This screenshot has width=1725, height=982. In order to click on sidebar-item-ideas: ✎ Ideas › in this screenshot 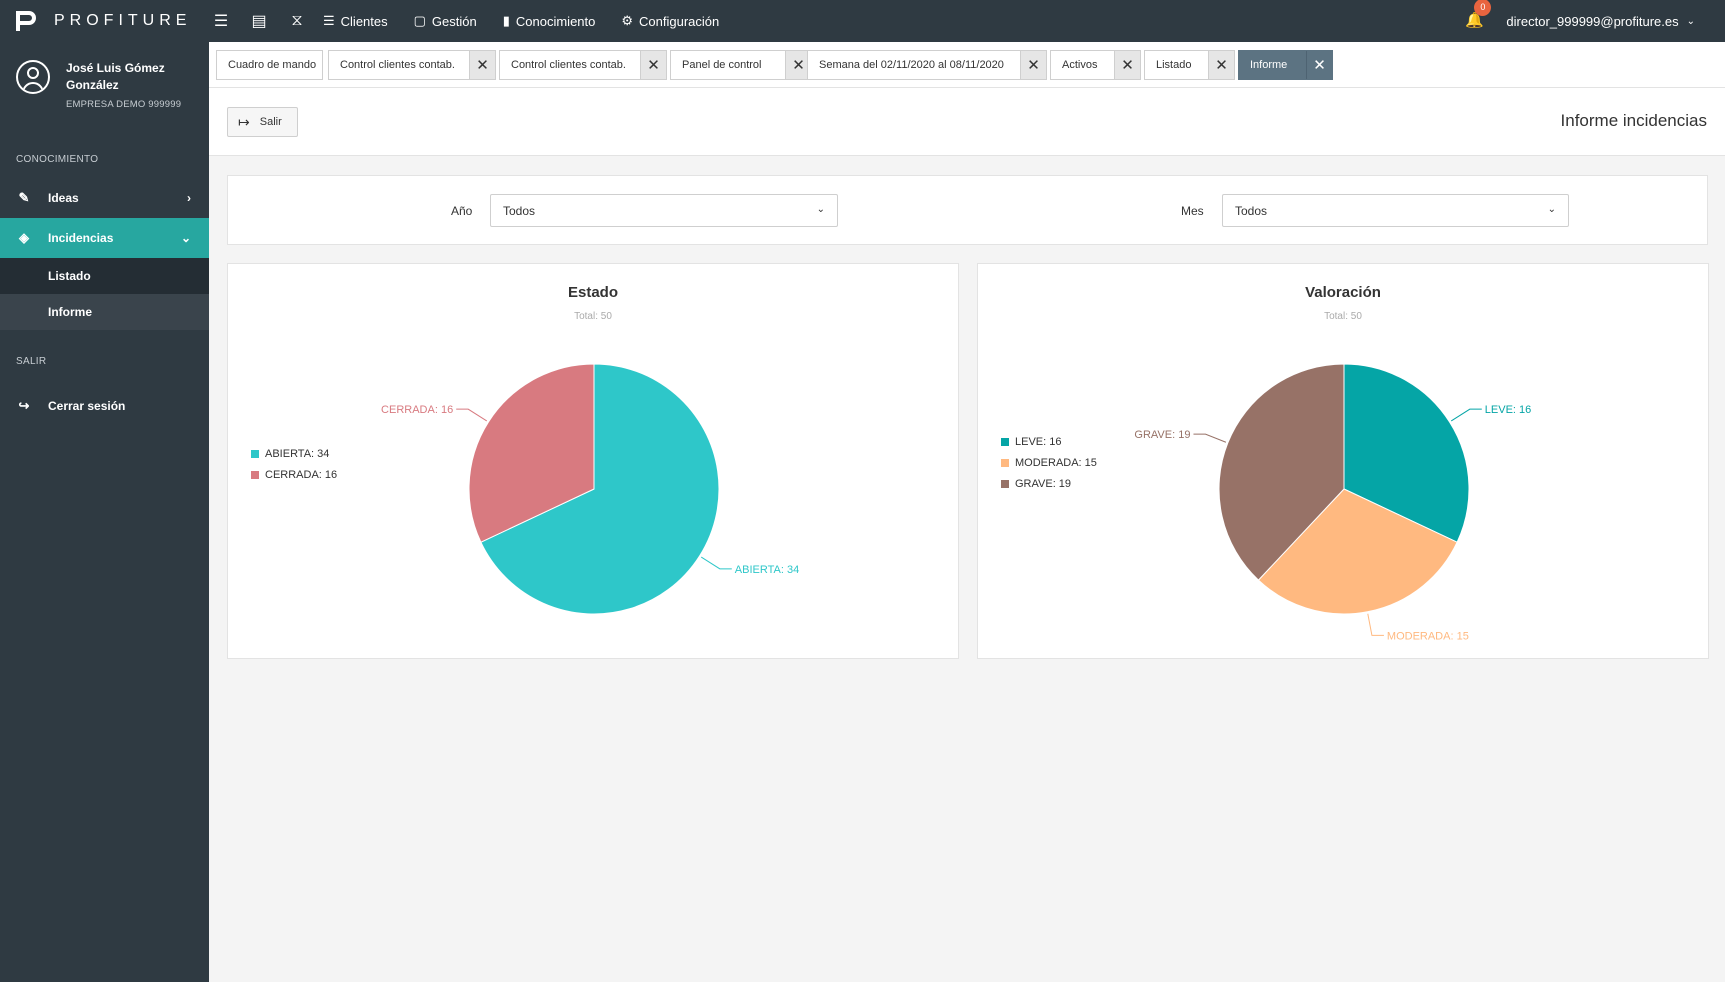, I will do `click(104, 198)`.